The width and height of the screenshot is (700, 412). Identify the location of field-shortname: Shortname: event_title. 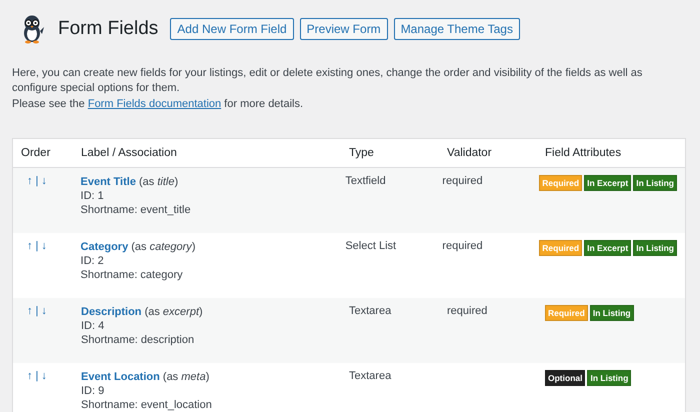
(136, 210).